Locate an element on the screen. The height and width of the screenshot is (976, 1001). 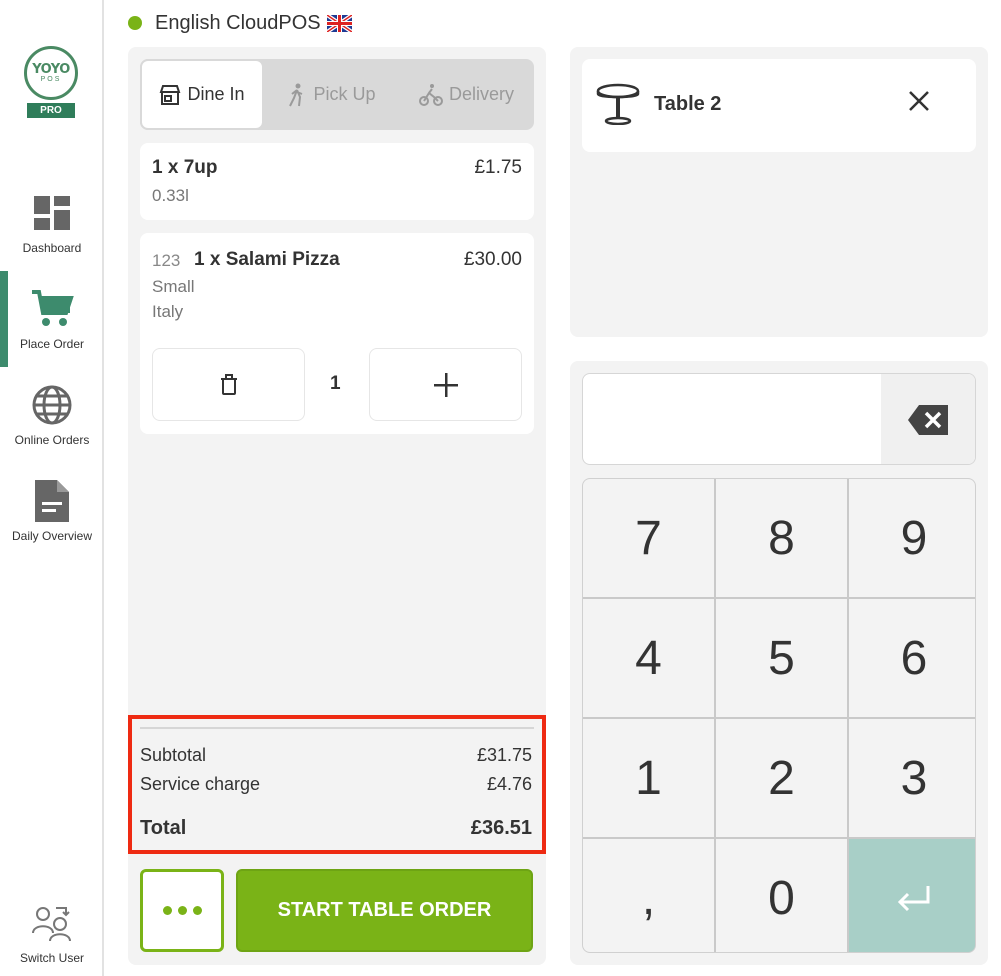
plus-icon is located at coordinates (445, 384).